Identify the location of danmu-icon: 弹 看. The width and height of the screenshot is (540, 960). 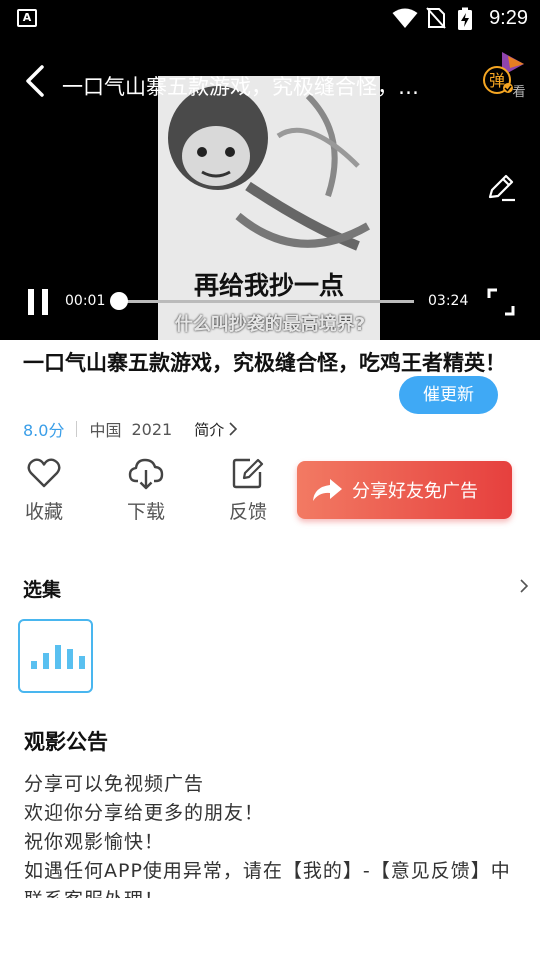
(504, 74).